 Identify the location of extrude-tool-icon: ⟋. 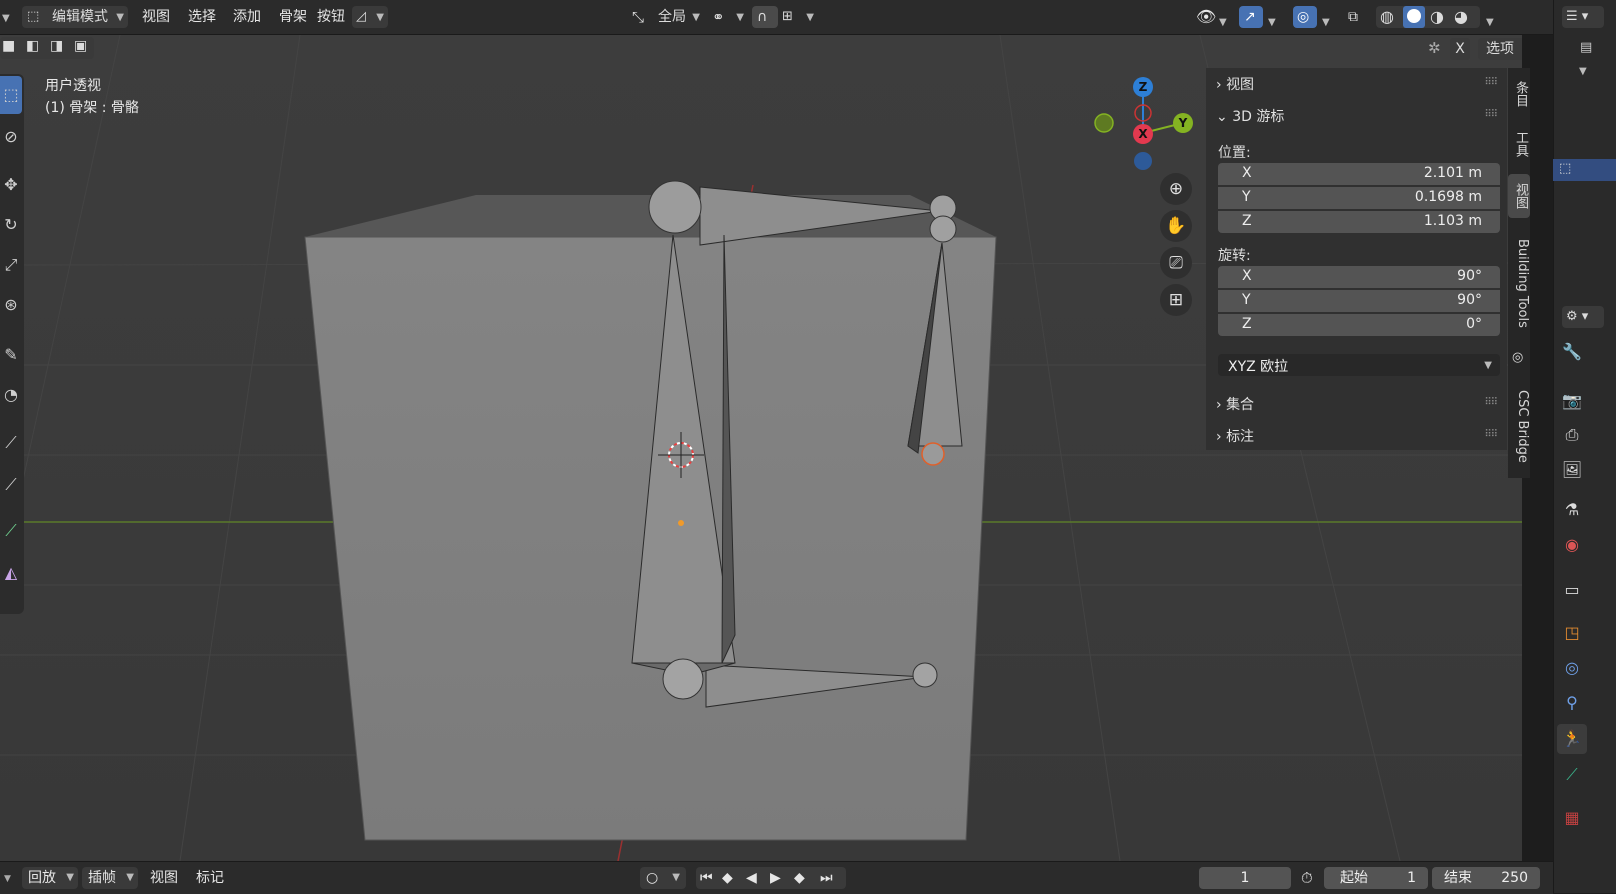
(11, 531).